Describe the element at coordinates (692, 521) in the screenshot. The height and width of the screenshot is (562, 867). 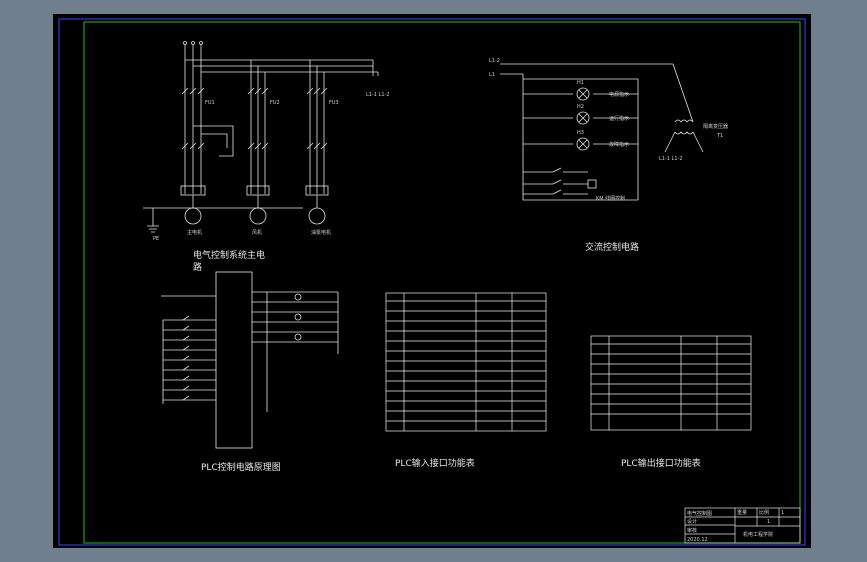
I see `title-block-row-2: 设计` at that location.